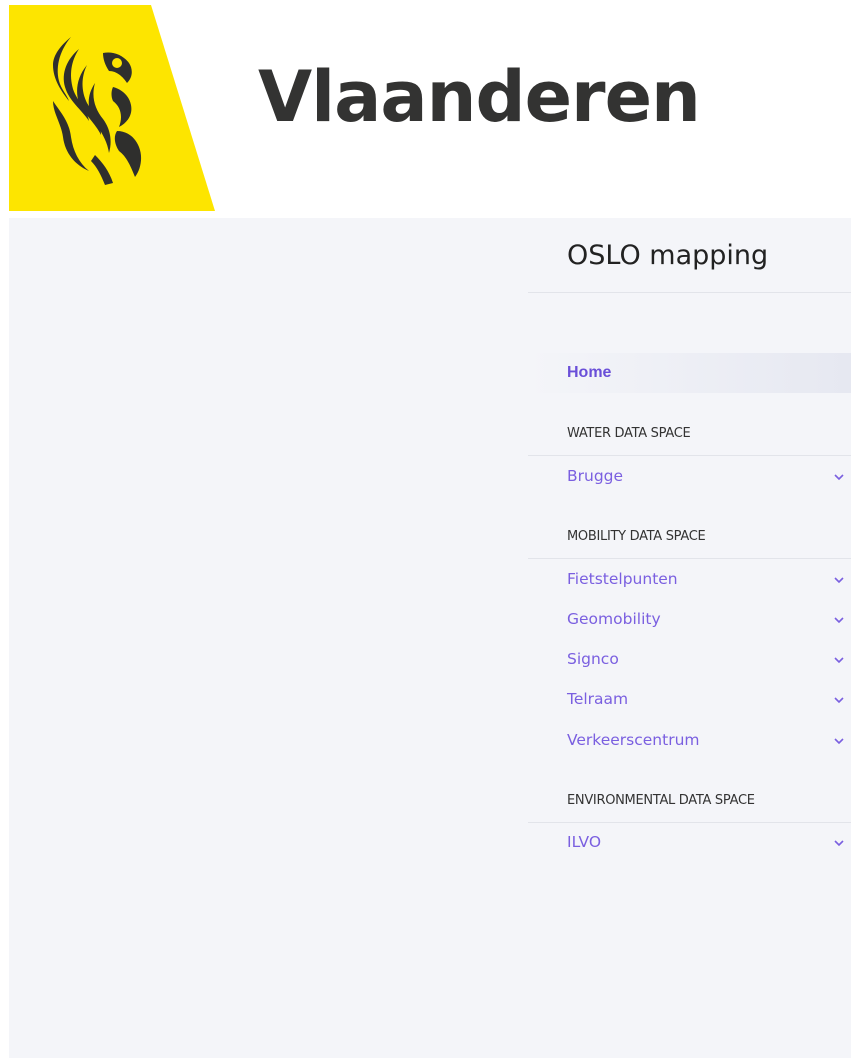 The image size is (851, 1062). Describe the element at coordinates (112, 108) in the screenshot. I see `flemish-lion-icon` at that location.